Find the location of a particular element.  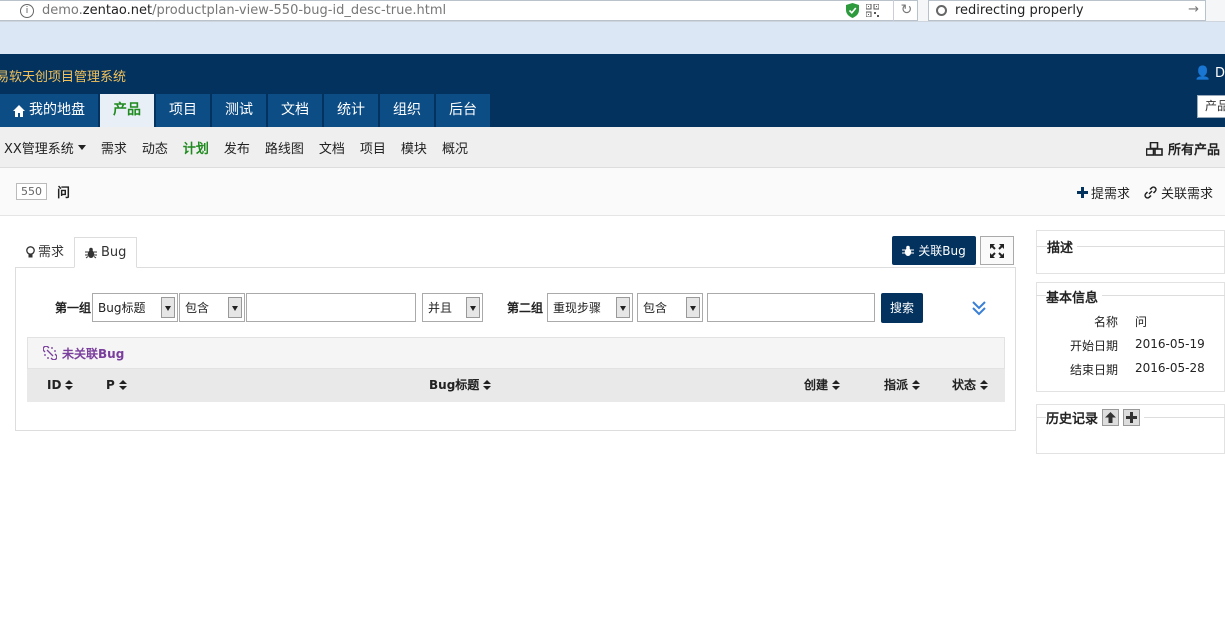

nav-item-doc: 文档 is located at coordinates (295, 110).